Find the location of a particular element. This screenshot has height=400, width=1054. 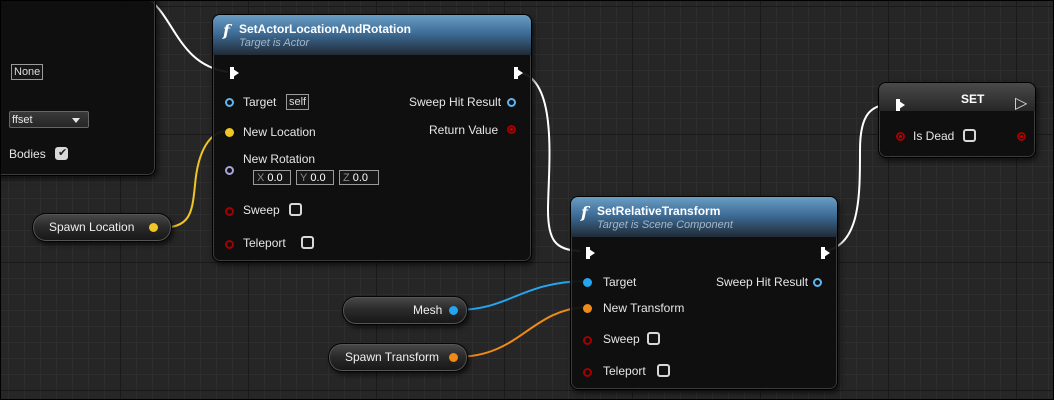

rotation-x-field: X 0.0 is located at coordinates (272, 177).